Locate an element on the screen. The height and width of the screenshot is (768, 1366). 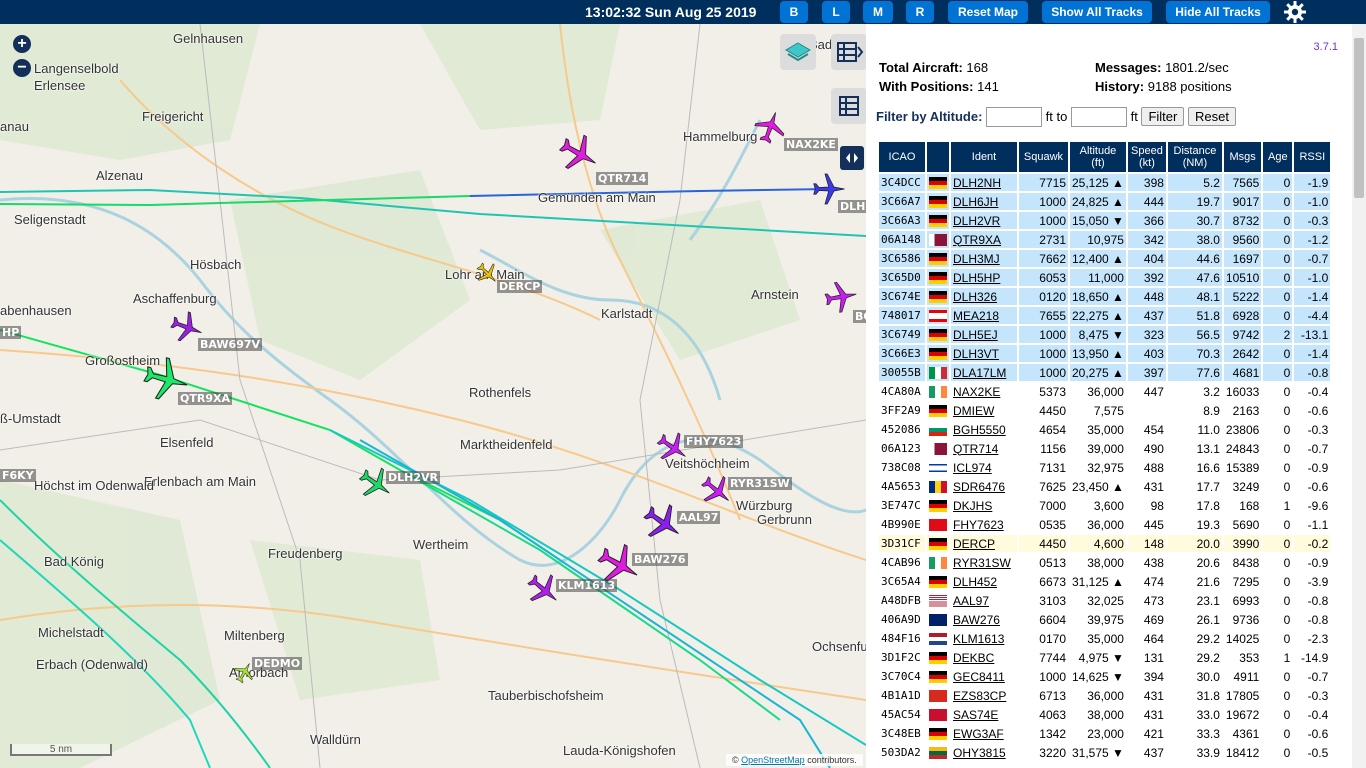
table-row: 748017 MEA218 7655 22,275 ▲ 437 51.8 6928 0 -4.4 is located at coordinates (1105, 315).